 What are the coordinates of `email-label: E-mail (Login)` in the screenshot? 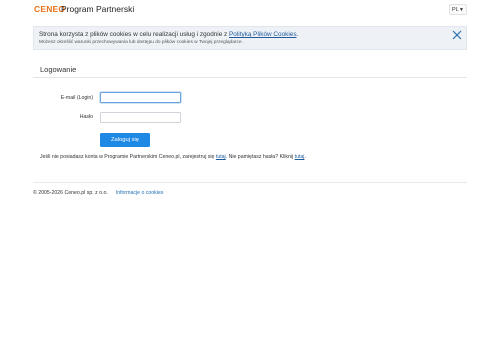 It's located at (76, 98).